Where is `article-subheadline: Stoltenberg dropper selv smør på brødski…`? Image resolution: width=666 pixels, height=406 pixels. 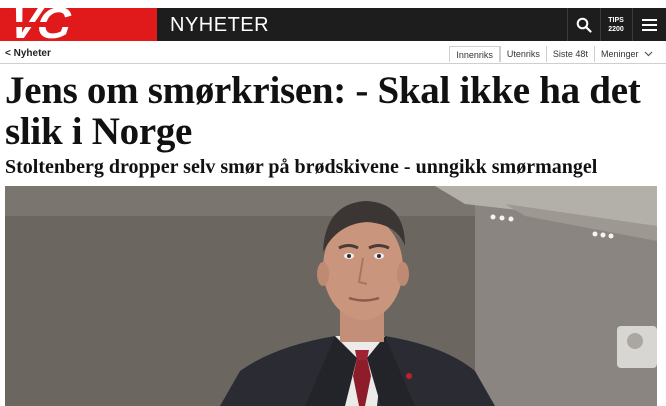 article-subheadline: Stoltenberg dropper selv smør på brødski… is located at coordinates (301, 167).